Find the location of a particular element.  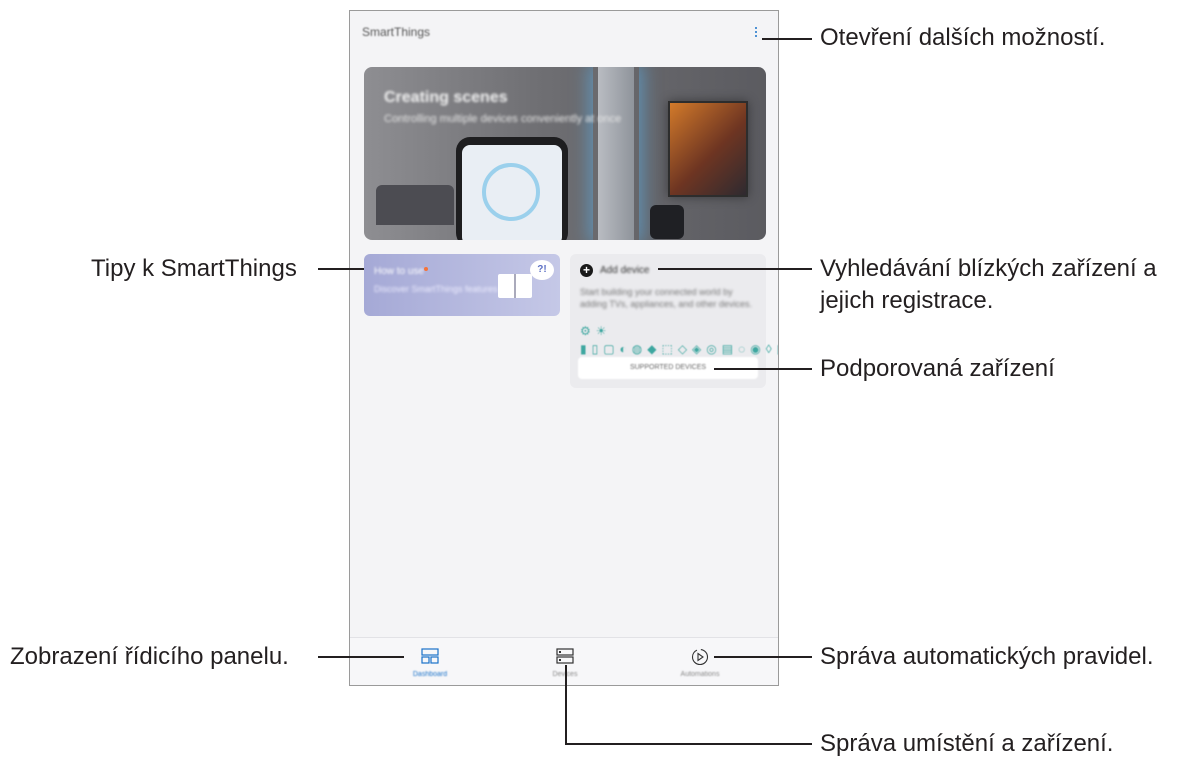

tips-title: How to use is located at coordinates (399, 271).